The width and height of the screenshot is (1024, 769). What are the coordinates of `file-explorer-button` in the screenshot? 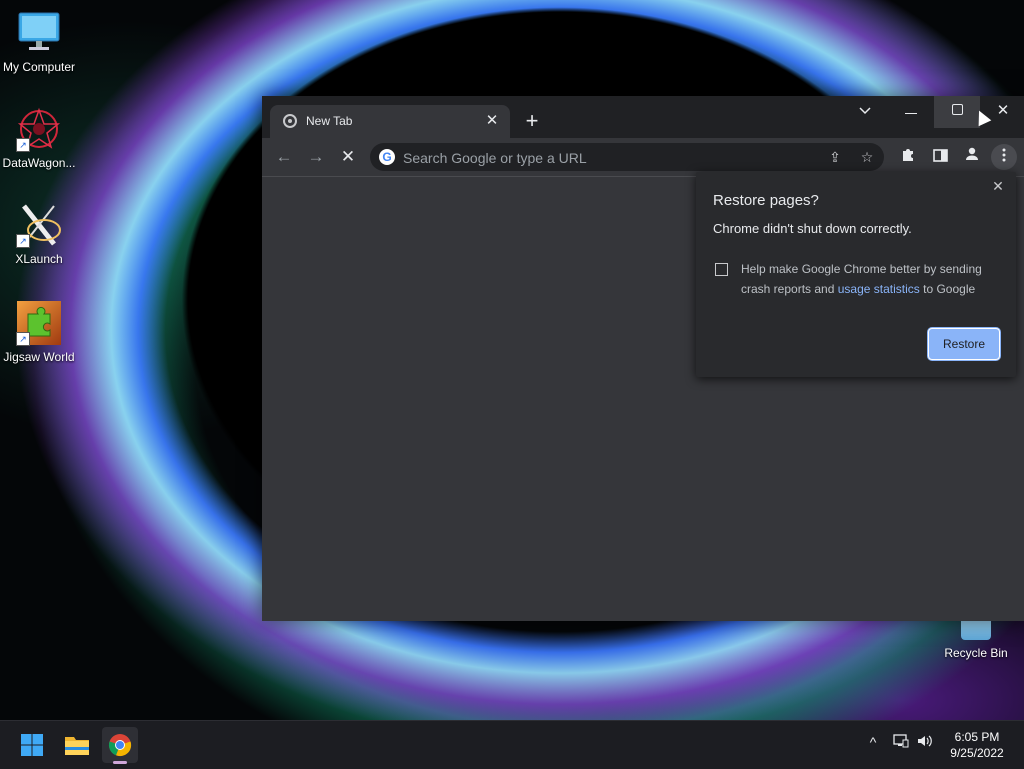 It's located at (77, 745).